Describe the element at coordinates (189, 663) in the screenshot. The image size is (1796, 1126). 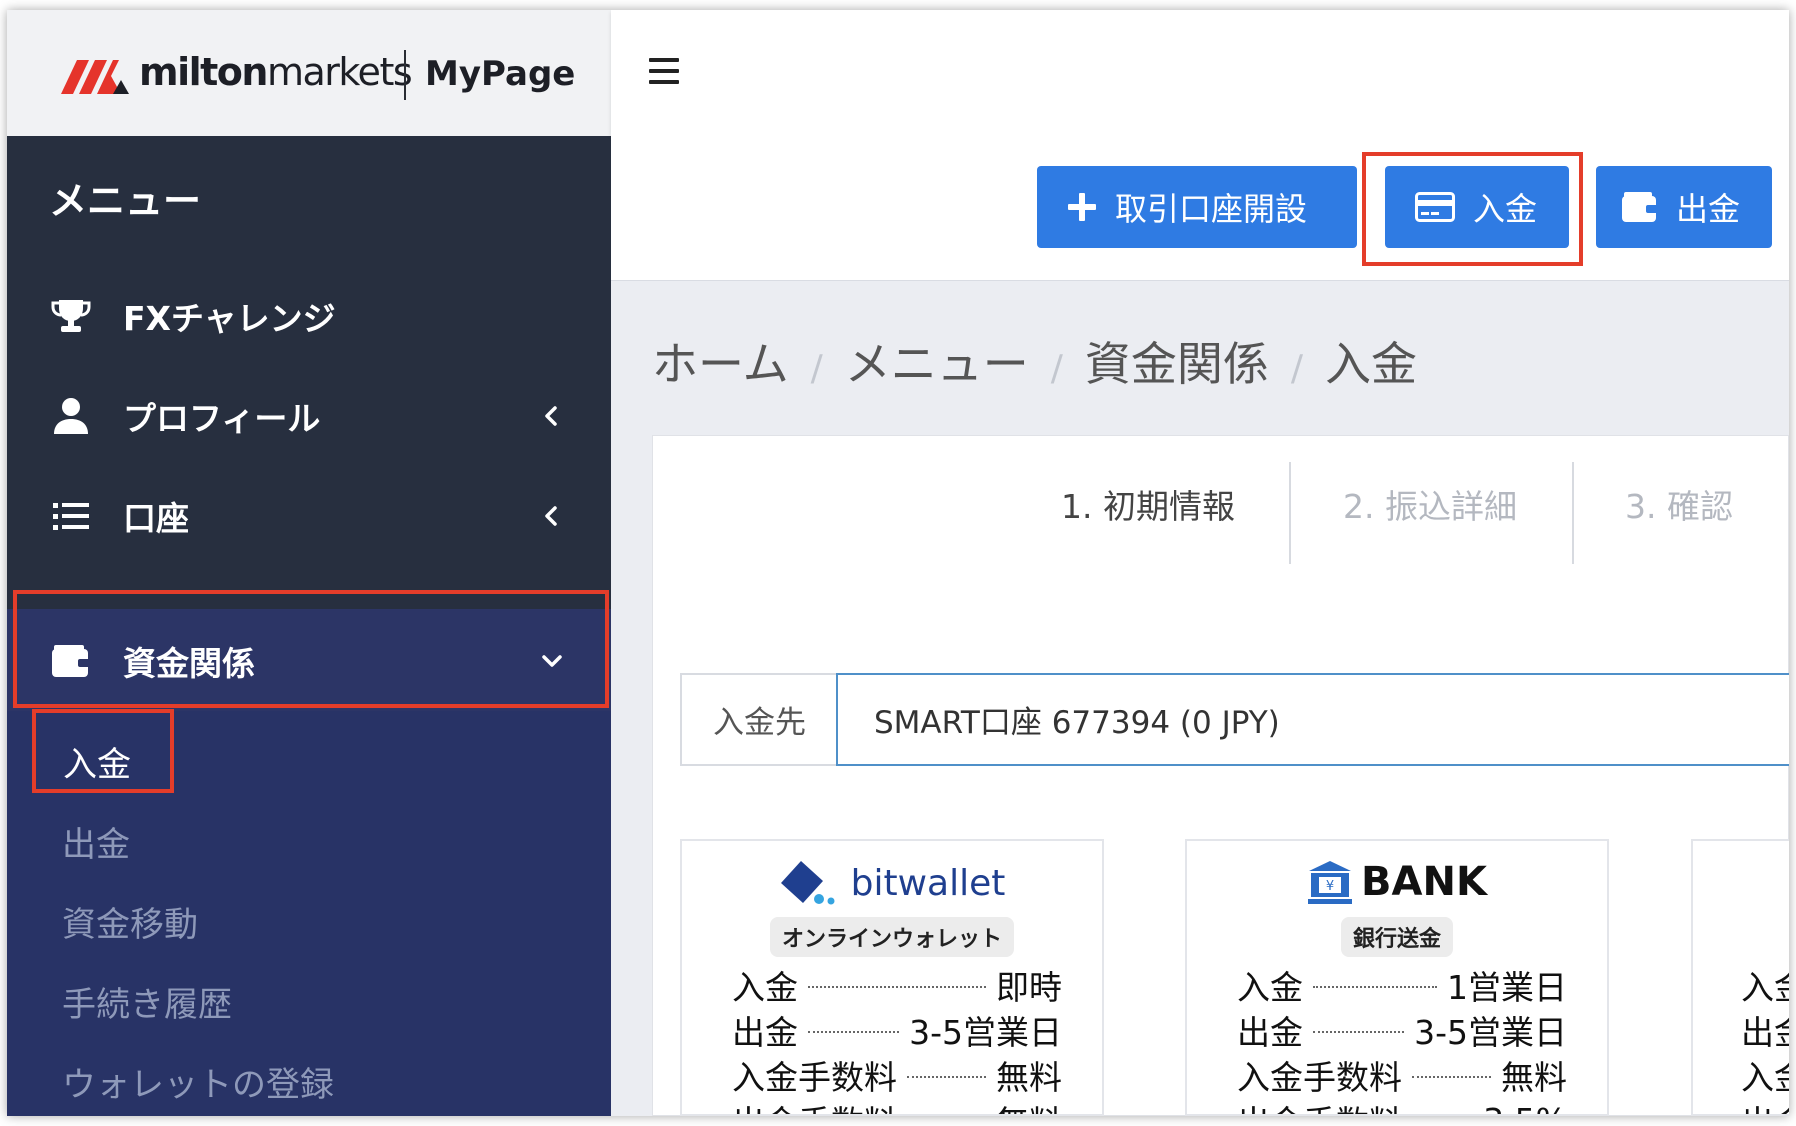
I see `sidebar-item-label: 資金関係` at that location.